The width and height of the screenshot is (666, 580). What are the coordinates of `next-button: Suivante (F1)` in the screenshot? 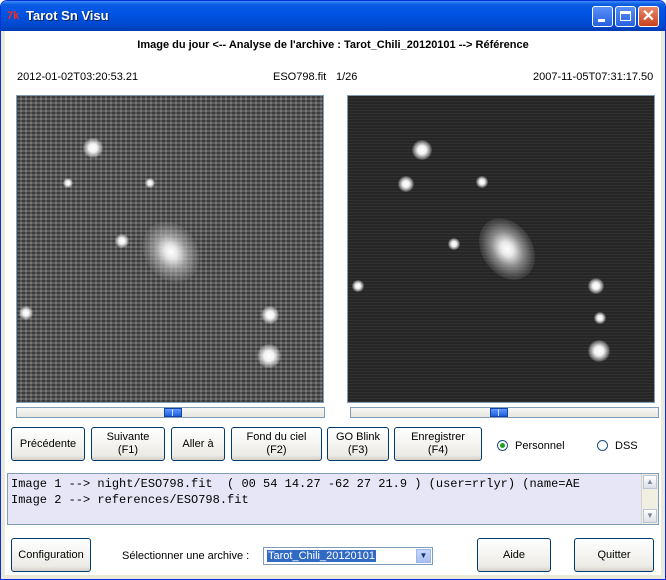 It's located at (128, 444).